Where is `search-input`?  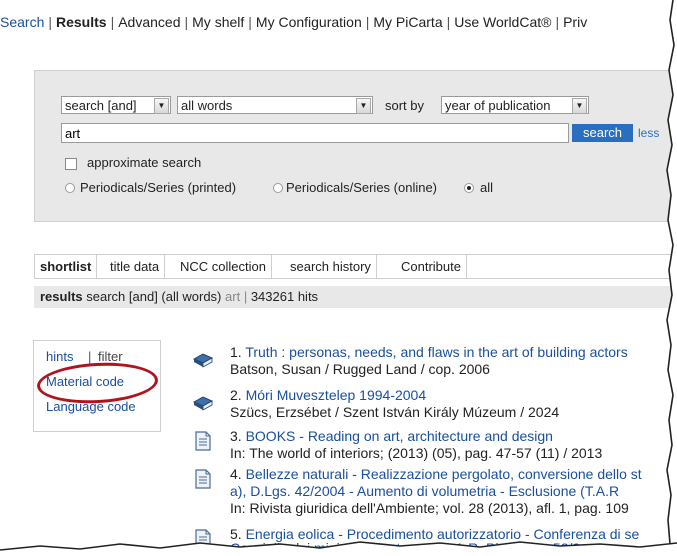 search-input is located at coordinates (315, 133).